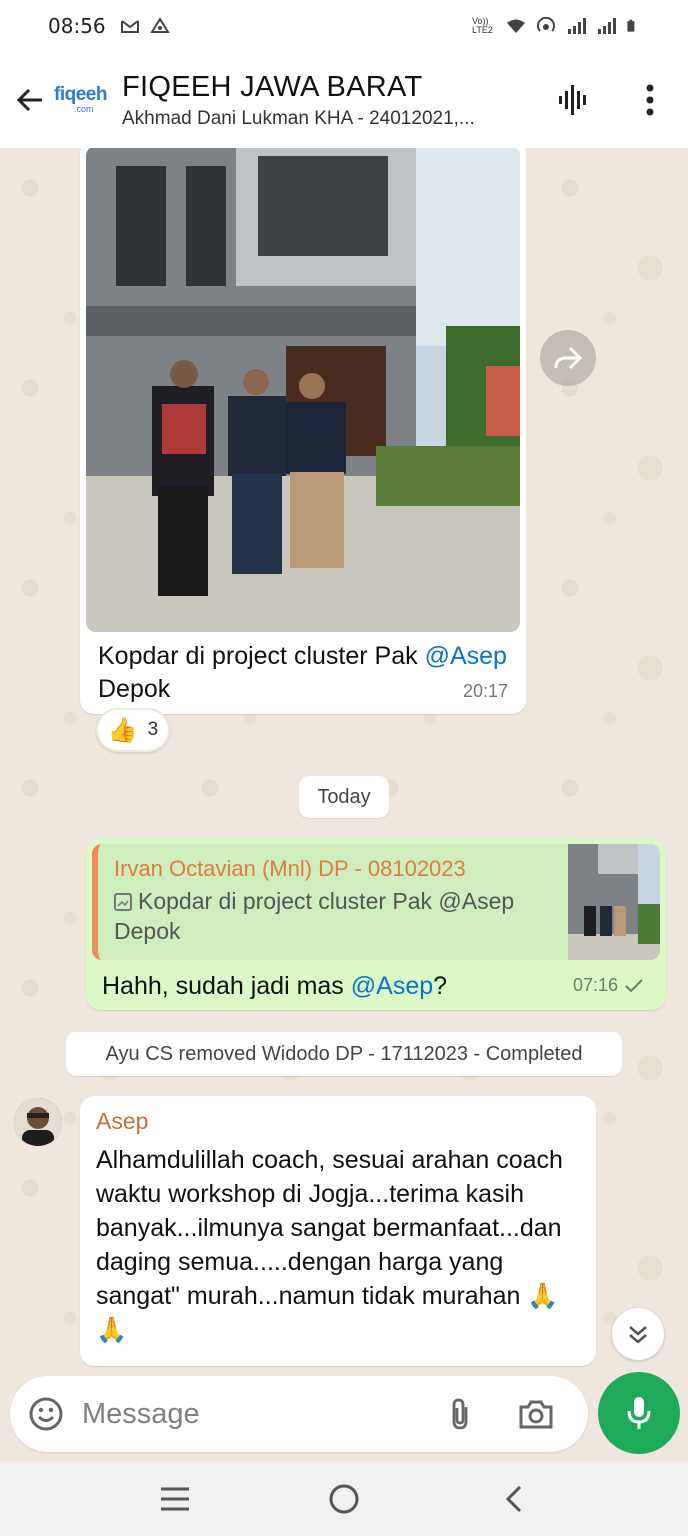  I want to click on back-button, so click(30, 100).